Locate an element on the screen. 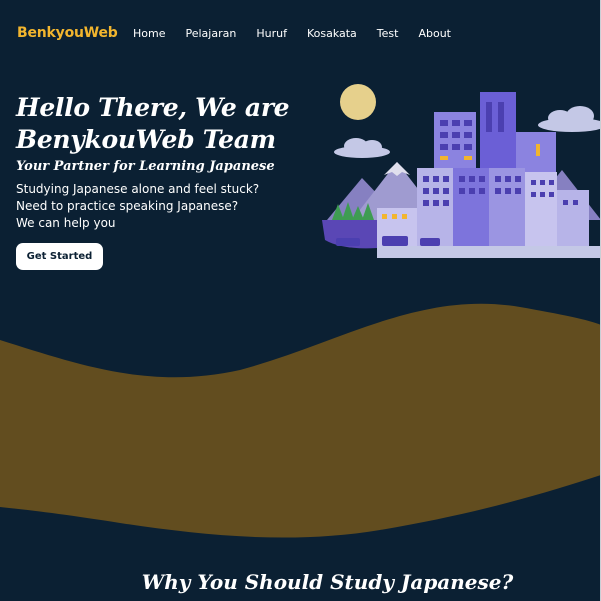  hero-subtitle: Your Partner for Learning Japanese is located at coordinates (145, 166).